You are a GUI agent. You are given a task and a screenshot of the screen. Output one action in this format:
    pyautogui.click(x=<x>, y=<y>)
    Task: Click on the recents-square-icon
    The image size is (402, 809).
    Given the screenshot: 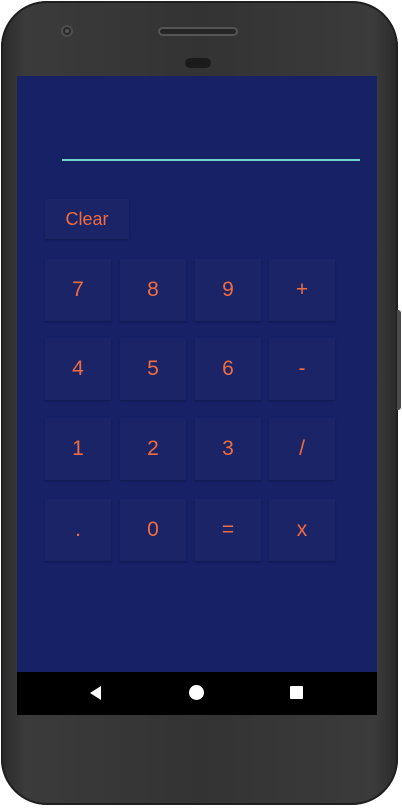 What is the action you would take?
    pyautogui.click(x=296, y=692)
    